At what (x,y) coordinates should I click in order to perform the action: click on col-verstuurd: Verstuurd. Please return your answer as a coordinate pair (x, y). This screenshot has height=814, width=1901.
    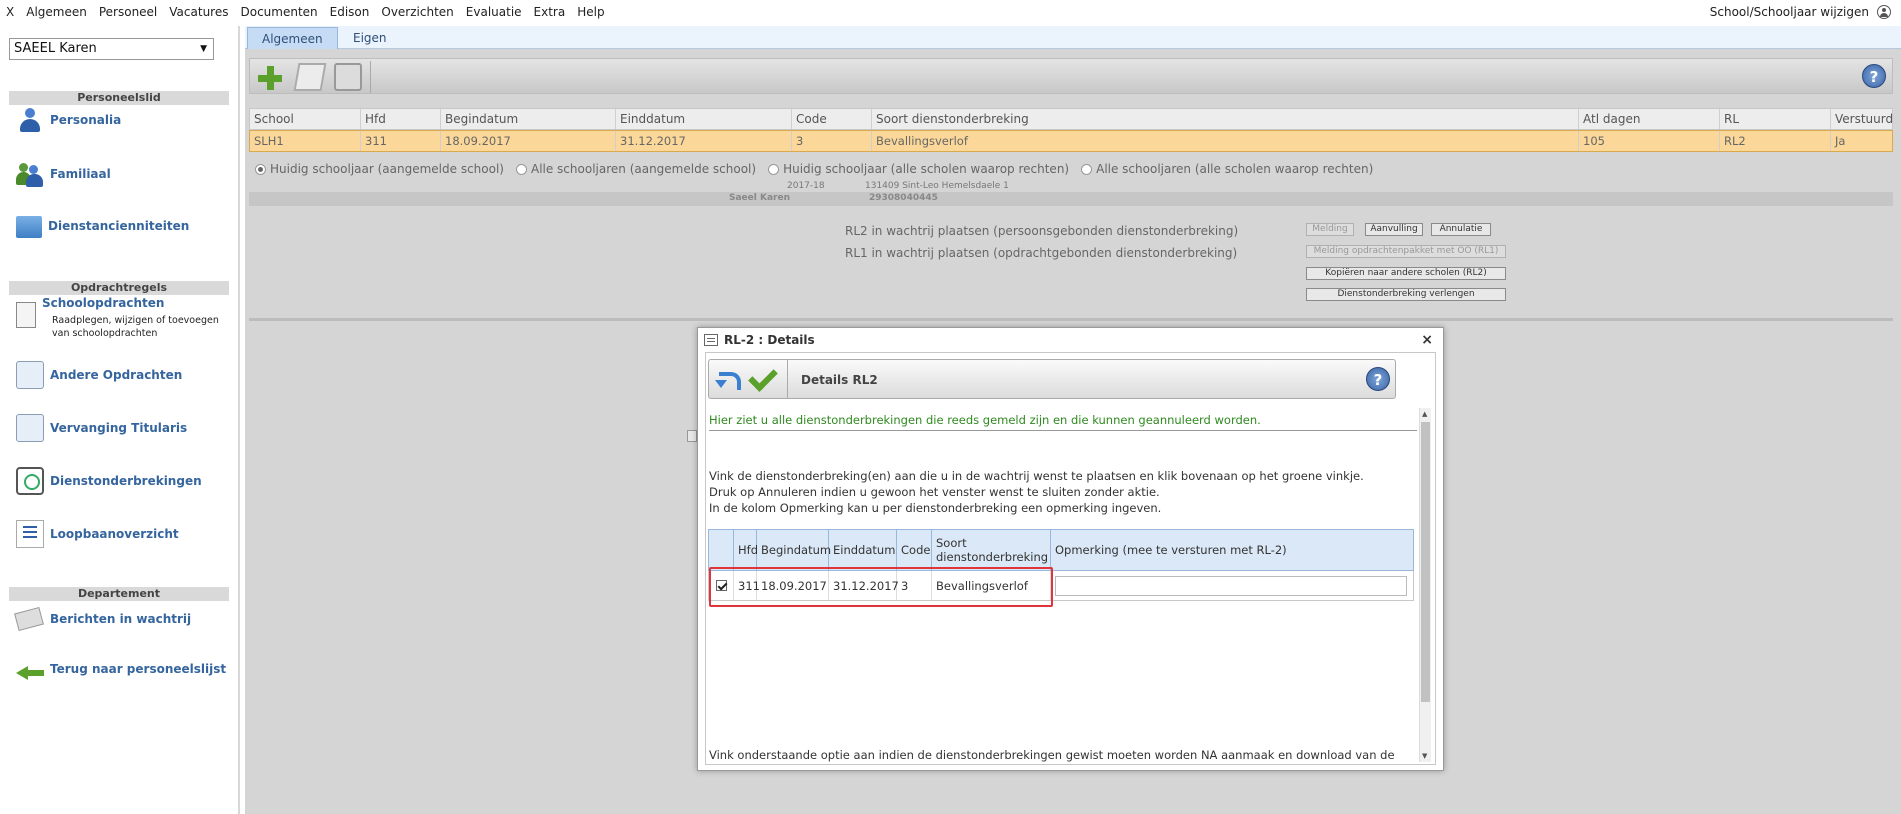
    Looking at the image, I should click on (1861, 119).